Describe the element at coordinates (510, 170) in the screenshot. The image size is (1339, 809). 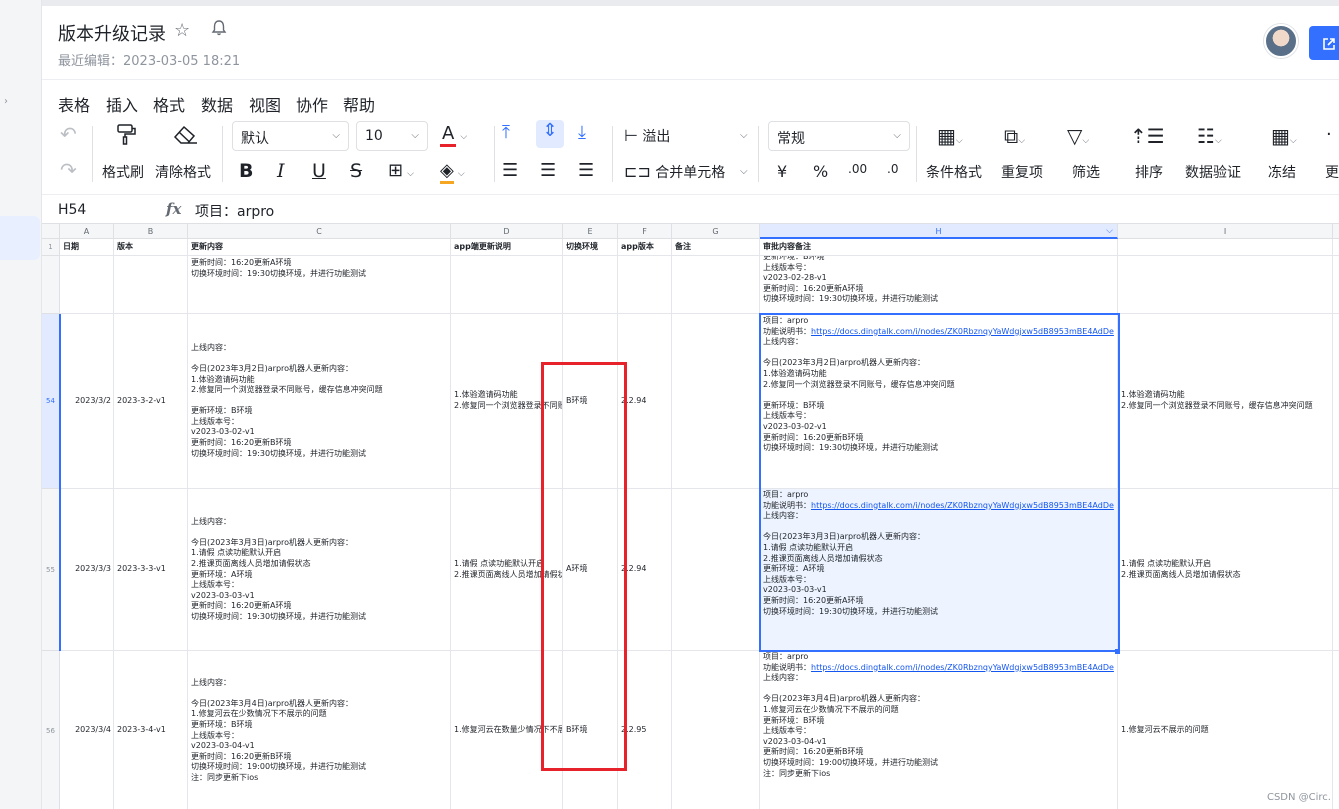
I see `align-left-icon: ☰` at that location.